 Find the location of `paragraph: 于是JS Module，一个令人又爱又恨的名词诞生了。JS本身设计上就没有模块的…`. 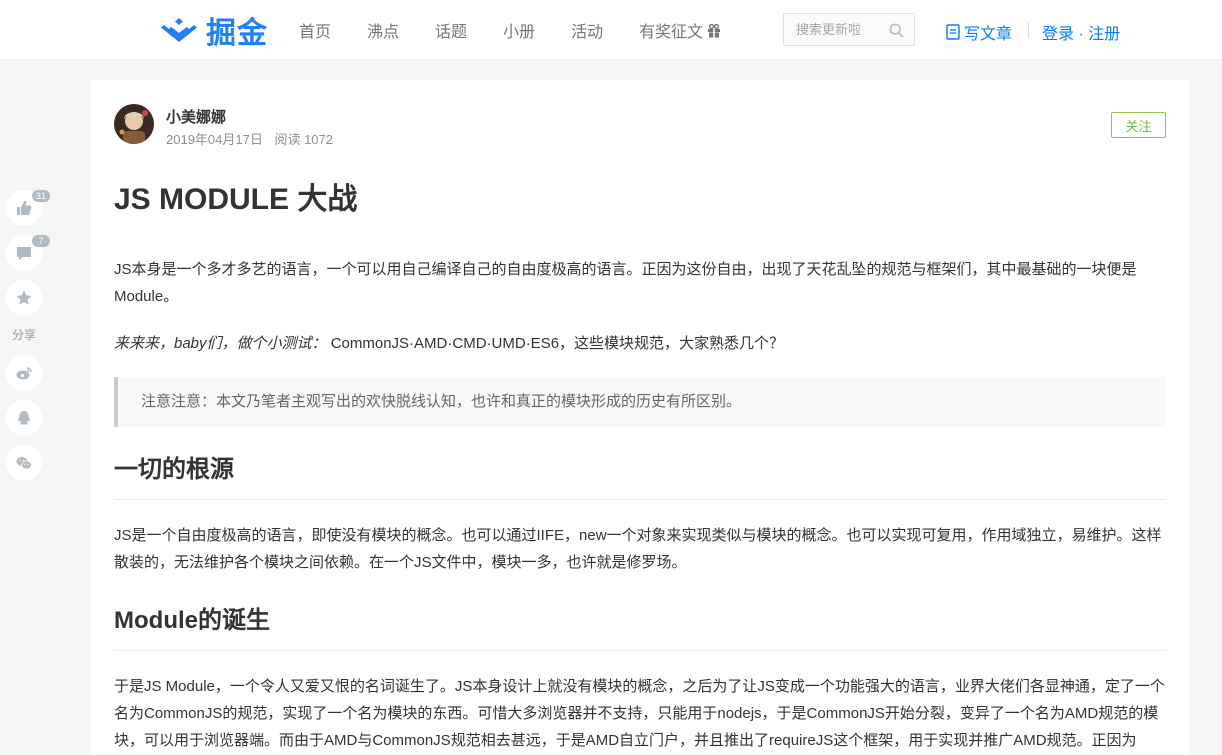

paragraph: 于是JS Module，一个令人又爱又恨的名词诞生了。JS本身设计上就没有模块的… is located at coordinates (639, 713).